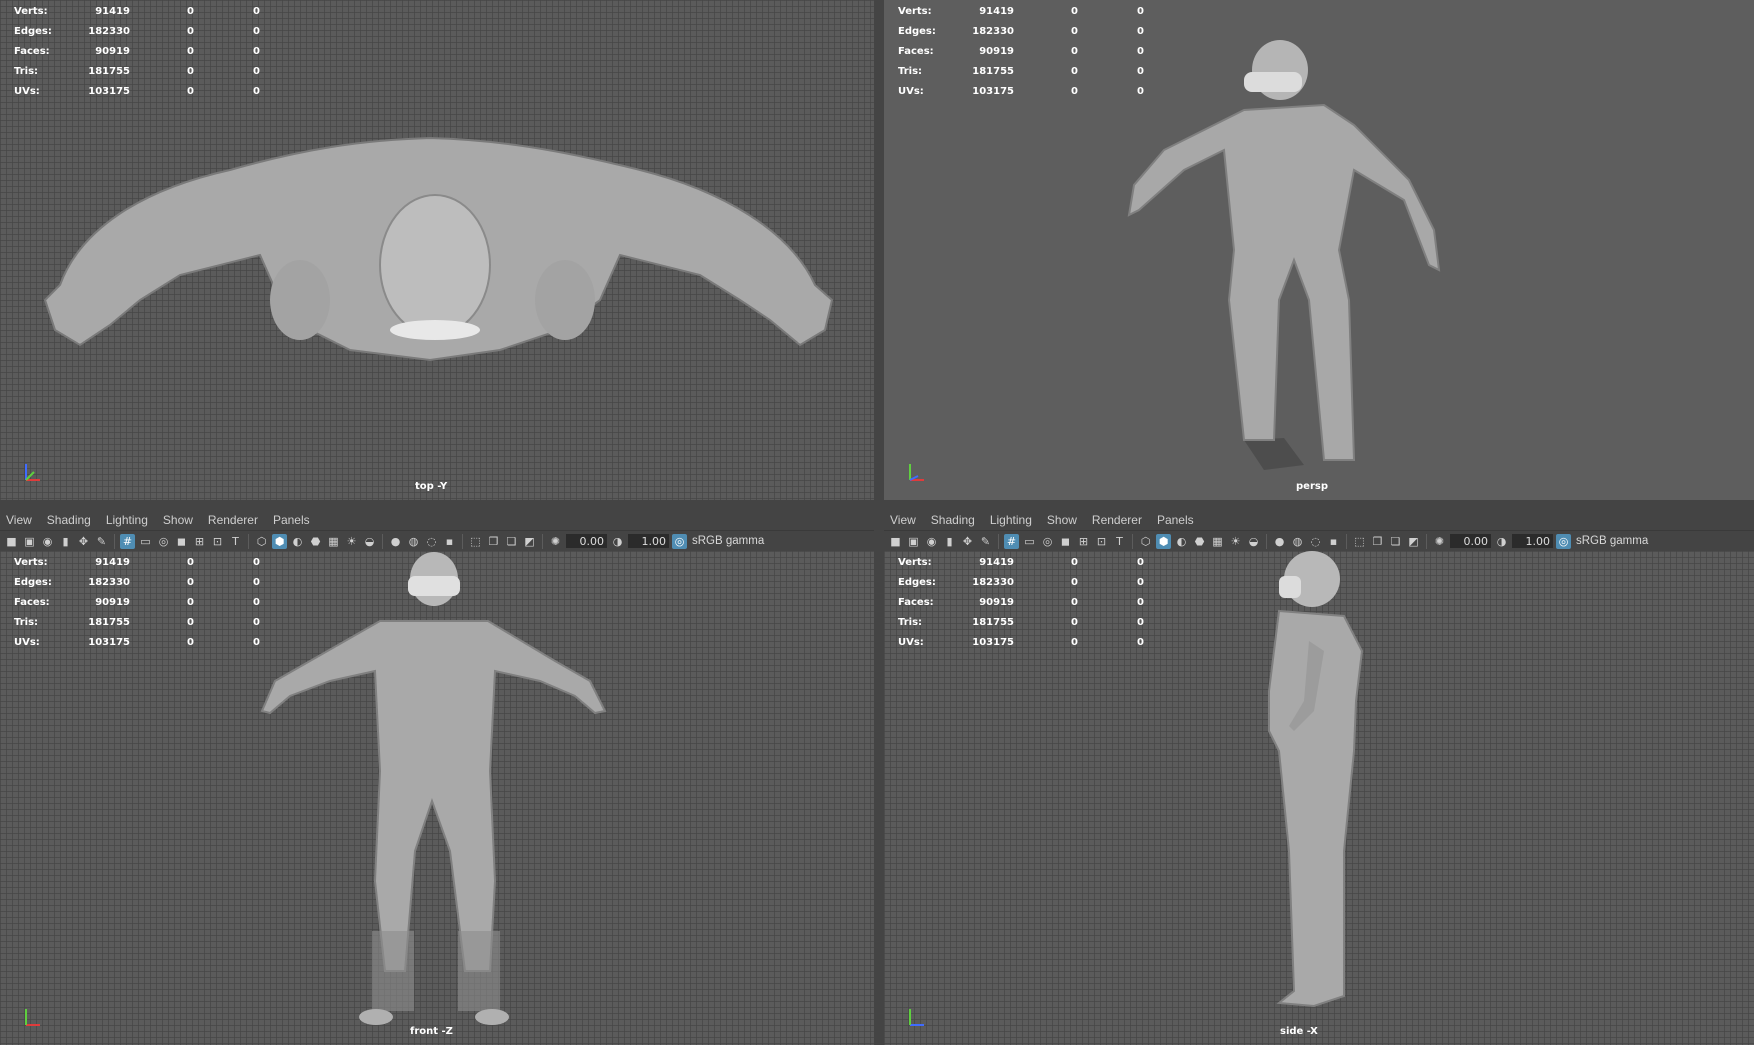 The width and height of the screenshot is (1754, 1045). Describe the element at coordinates (1299, 1031) in the screenshot. I see `camera-label: side -X` at that location.